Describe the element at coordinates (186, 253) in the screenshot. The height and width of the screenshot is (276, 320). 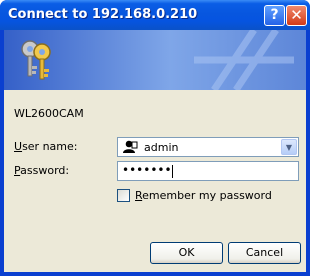
I see `ok-button: OK` at that location.